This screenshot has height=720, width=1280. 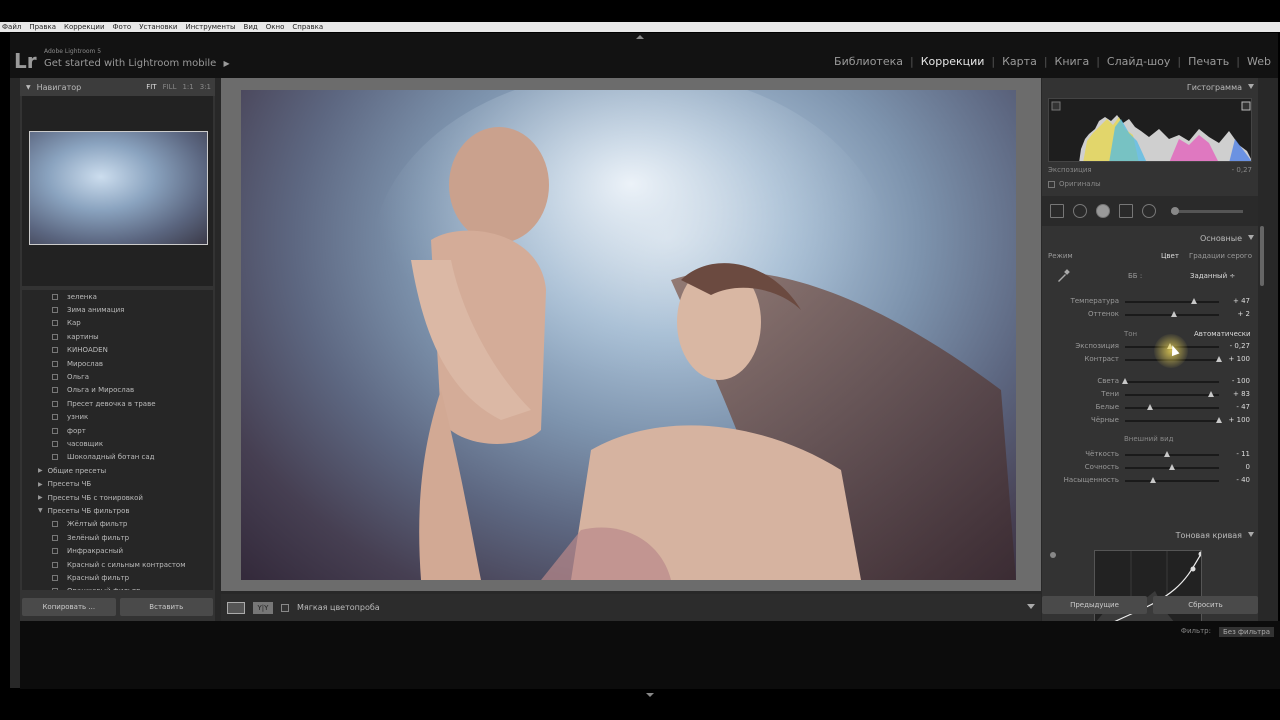 What do you see at coordinates (117, 417) in the screenshot?
I see `preset-item: узник` at bounding box center [117, 417].